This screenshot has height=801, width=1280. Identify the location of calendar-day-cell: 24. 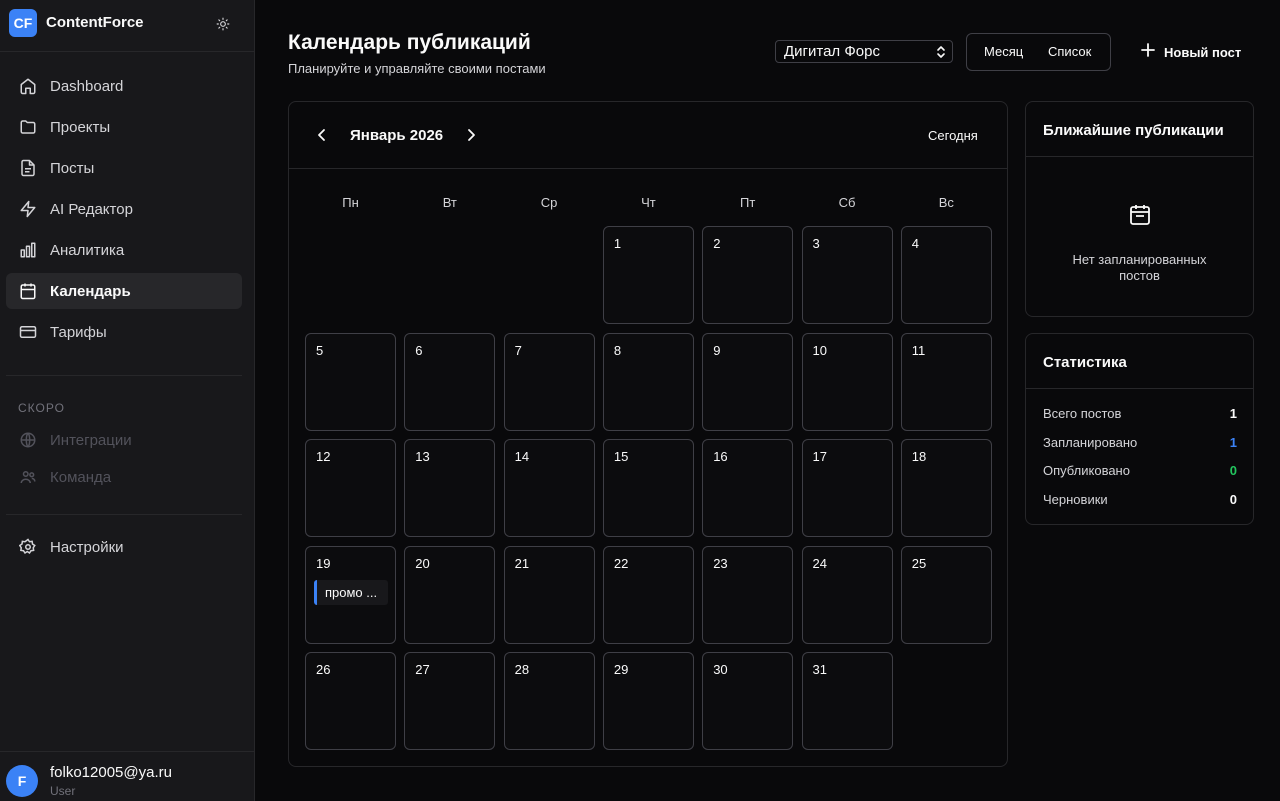
(847, 594).